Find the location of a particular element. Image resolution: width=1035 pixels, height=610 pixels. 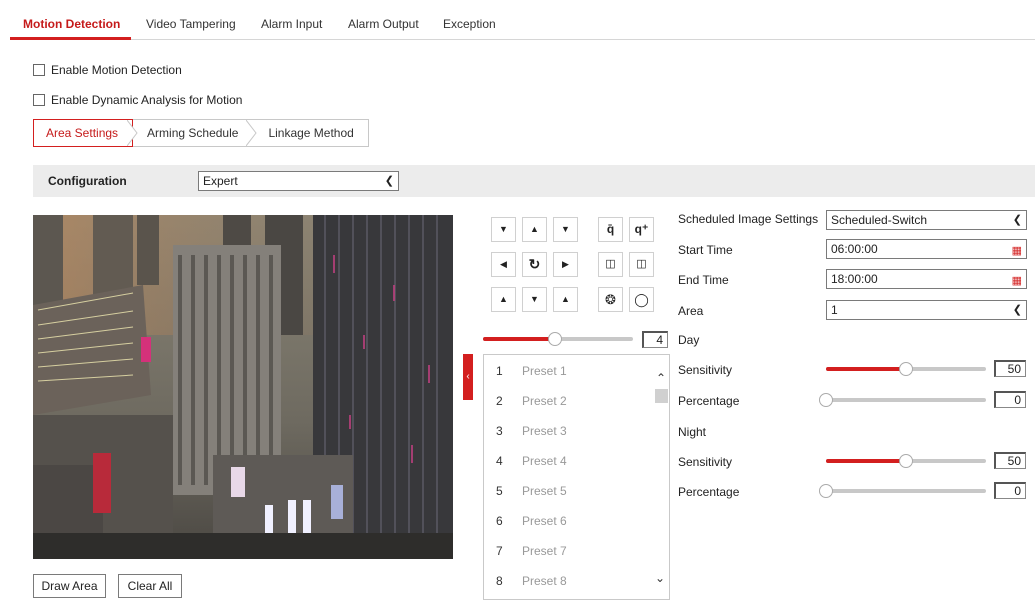

focus-near-icon: ◫ is located at coordinates (610, 264).